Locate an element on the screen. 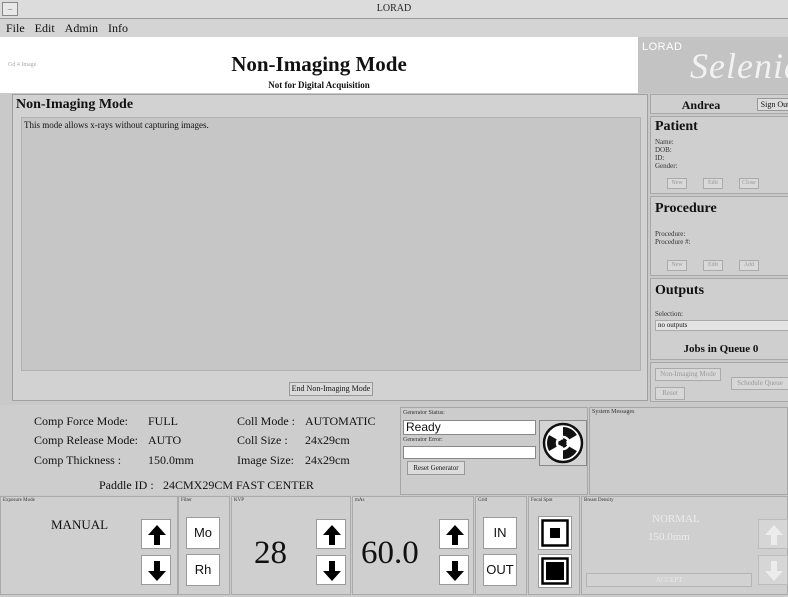 The width and height of the screenshot is (788, 597). sign-out-button: Sign Out is located at coordinates (772, 104).